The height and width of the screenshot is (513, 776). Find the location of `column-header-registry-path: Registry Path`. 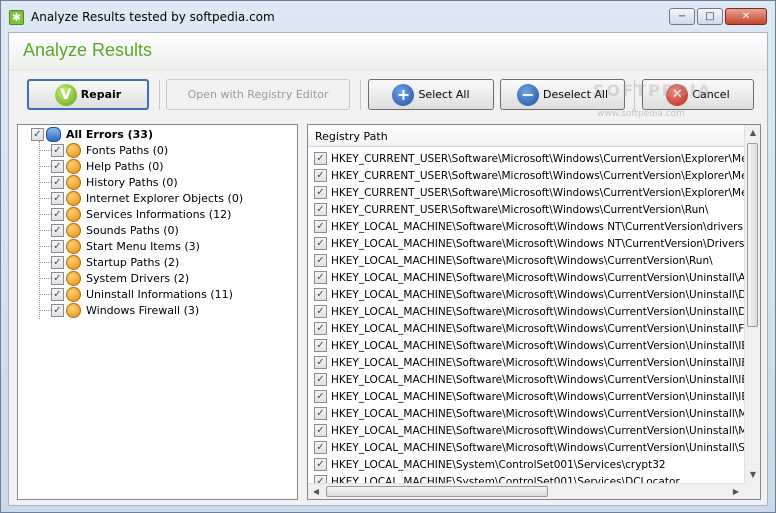

column-header-registry-path: Registry Path is located at coordinates (526, 136).